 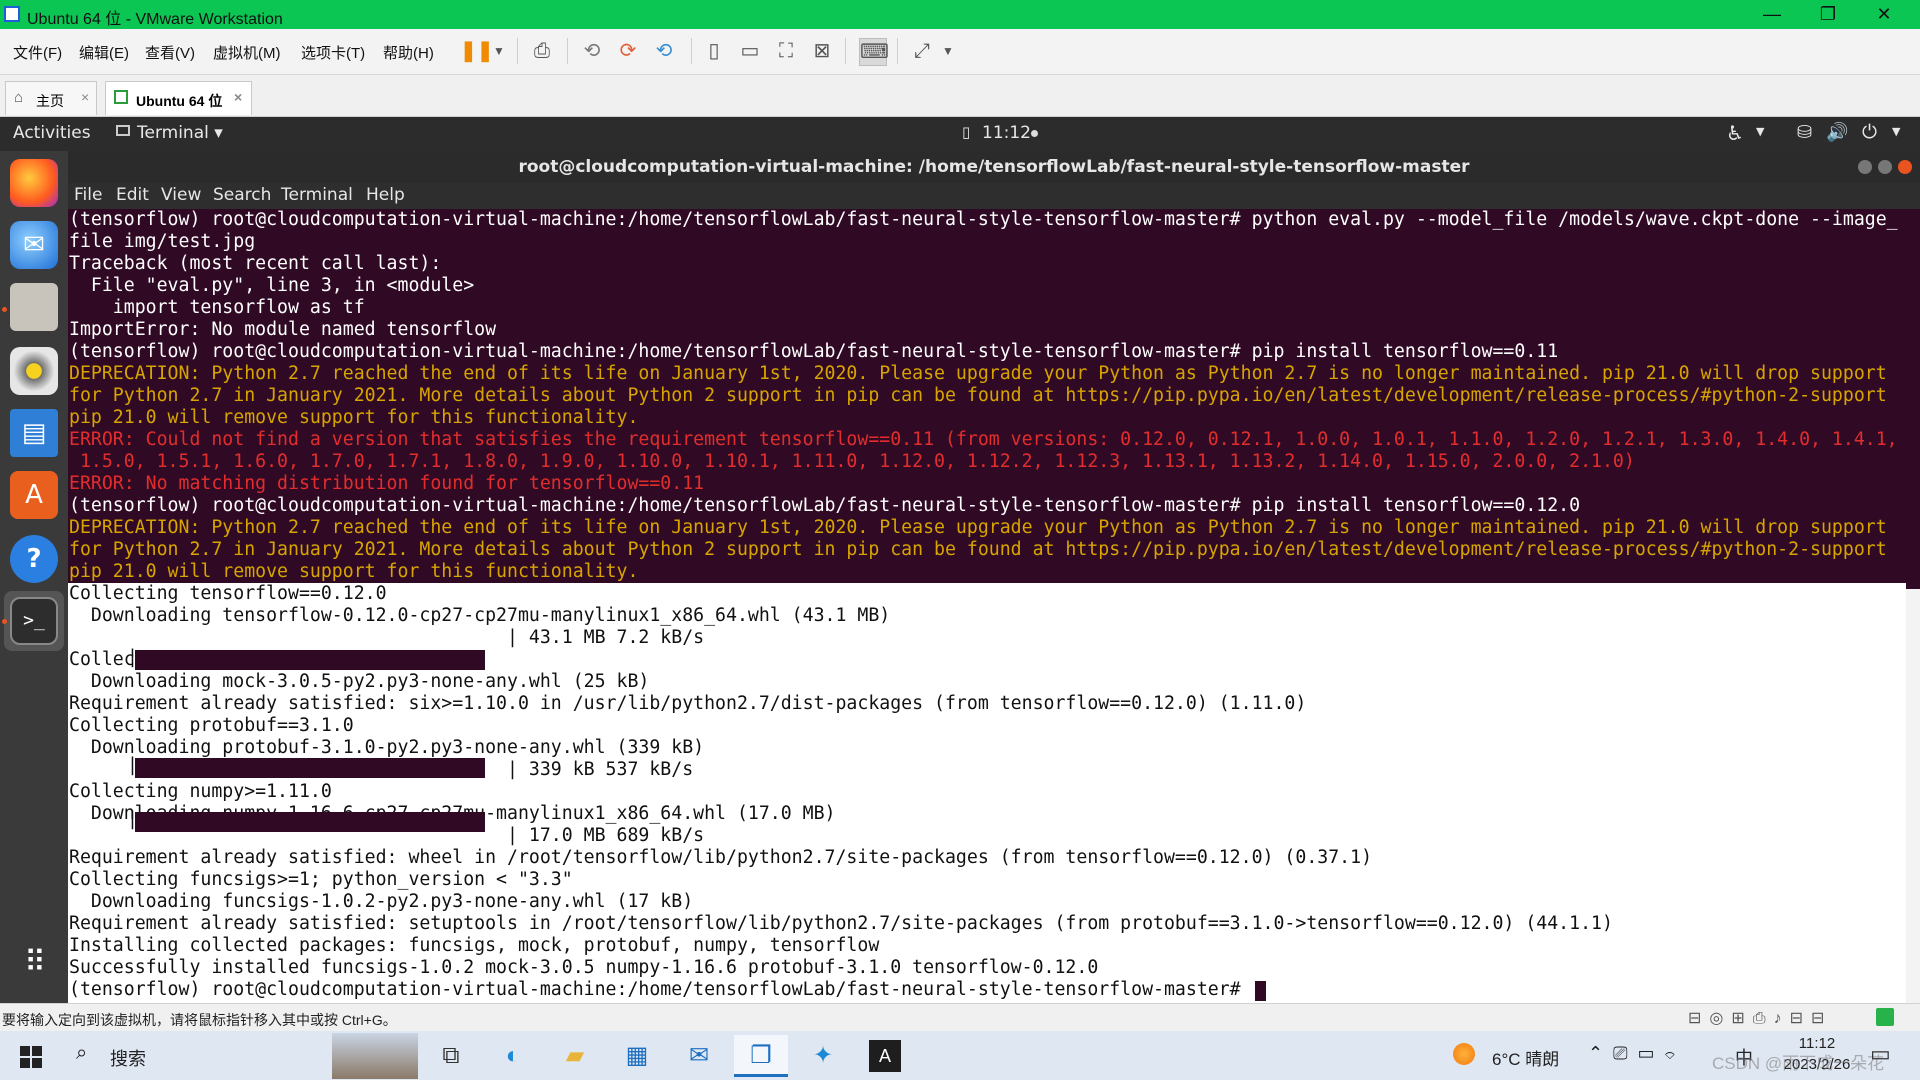 What do you see at coordinates (272, 285) in the screenshot?
I see `terminal-line: File "eval.py", line 3, in <module>` at bounding box center [272, 285].